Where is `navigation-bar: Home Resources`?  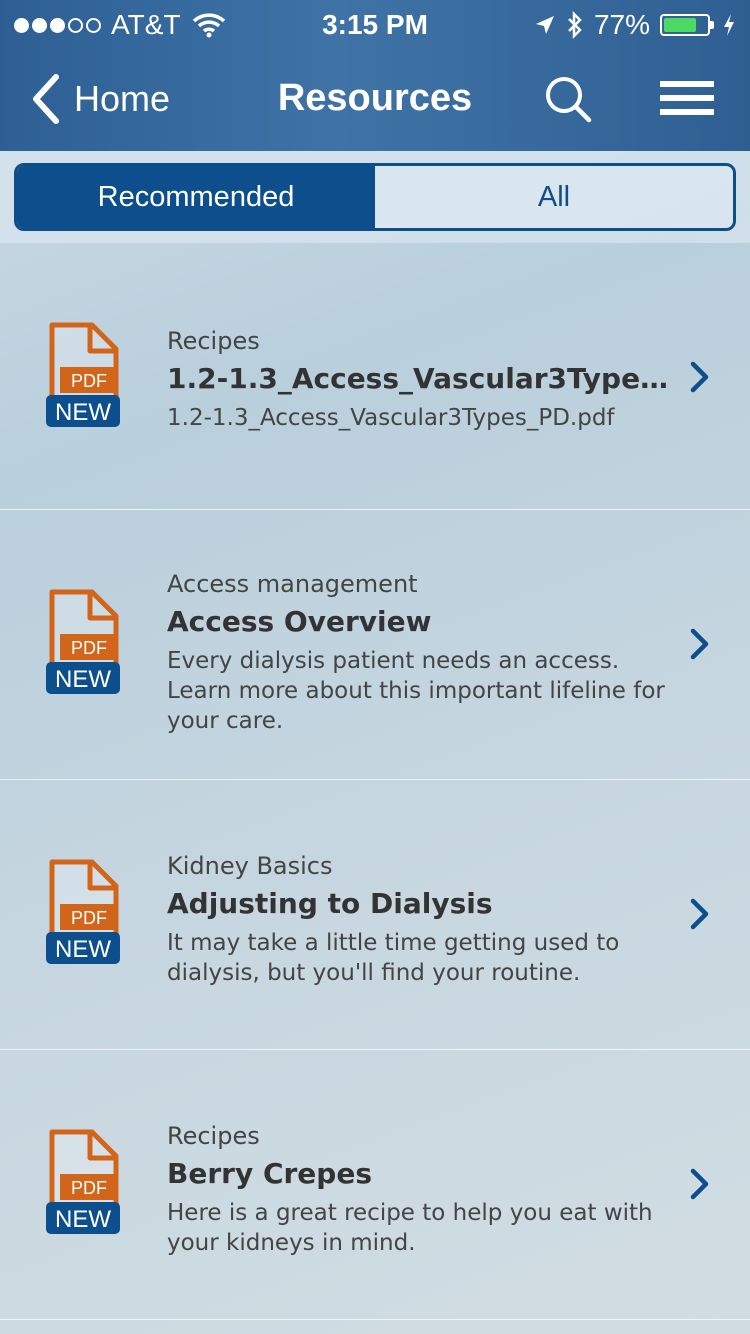 navigation-bar: Home Resources is located at coordinates (375, 100).